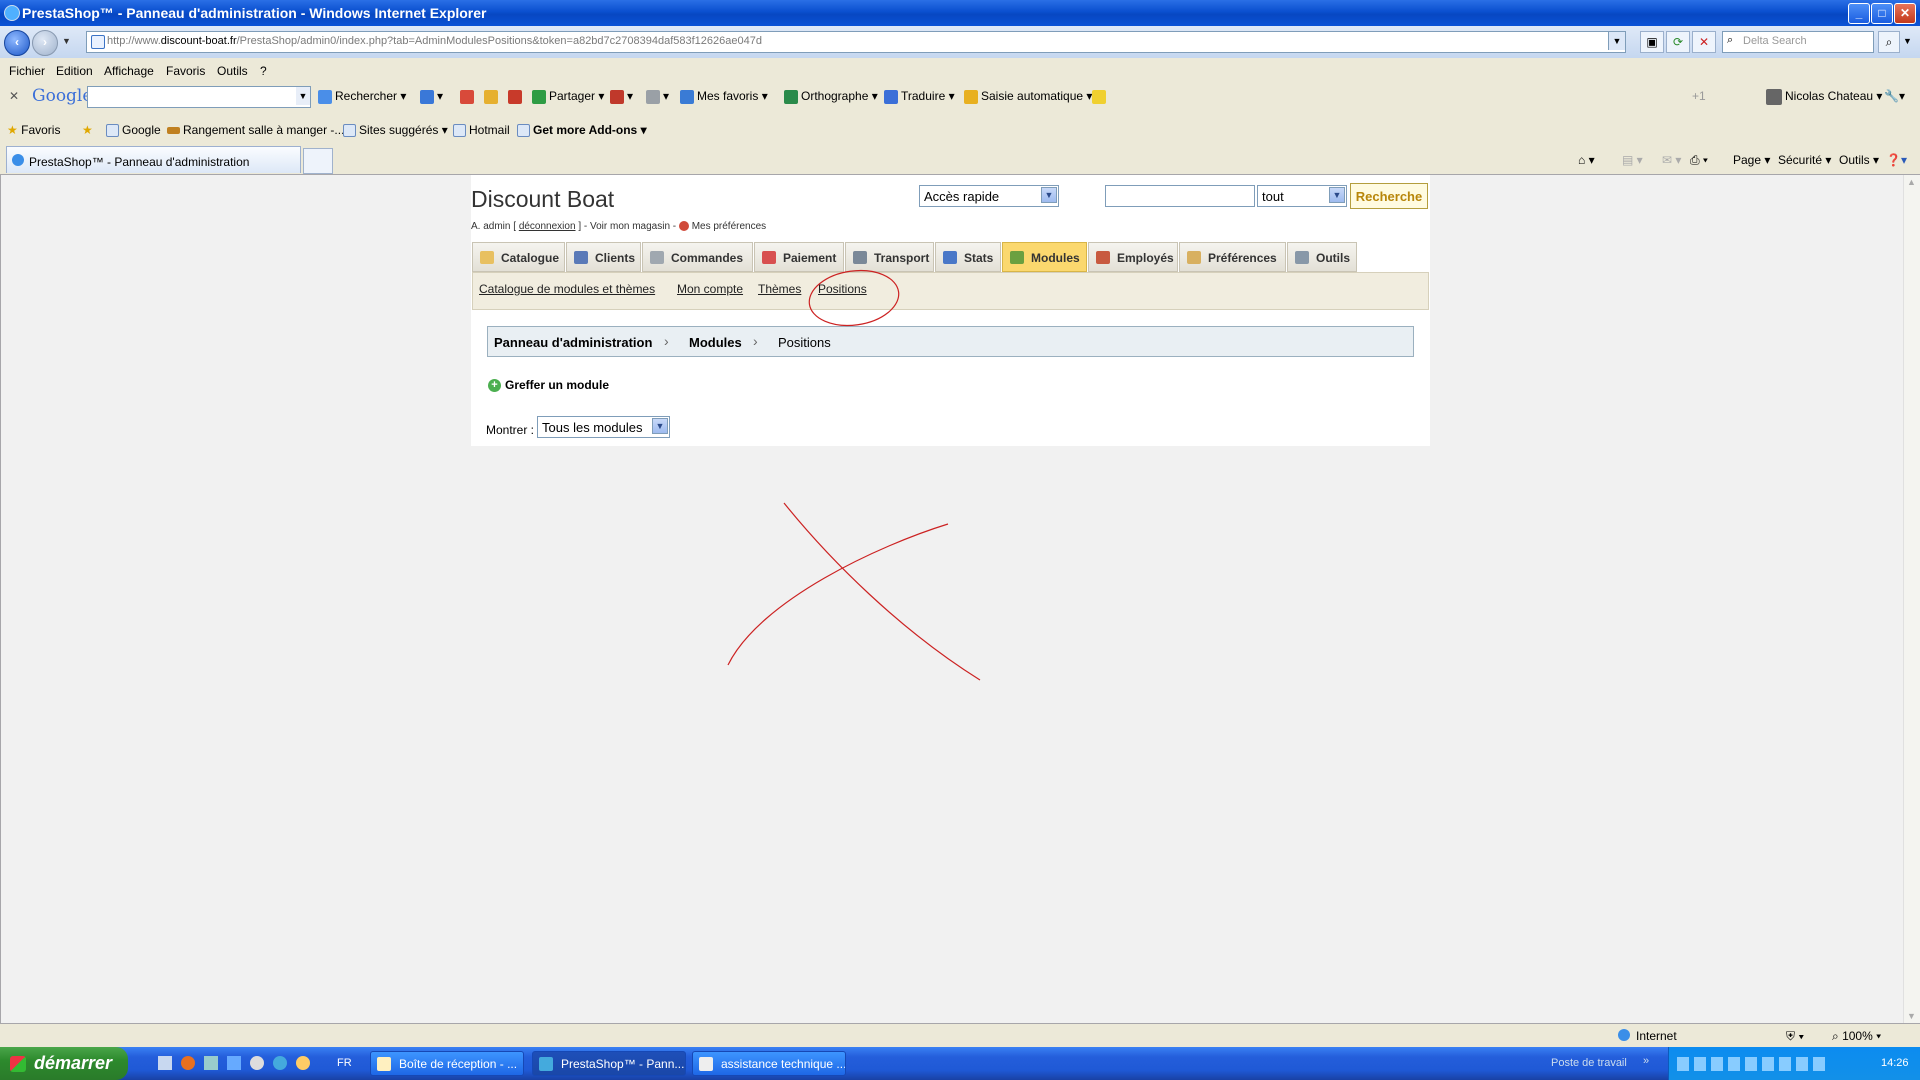  Describe the element at coordinates (697, 257) in the screenshot. I see `tab-commandes: Commandes` at that location.